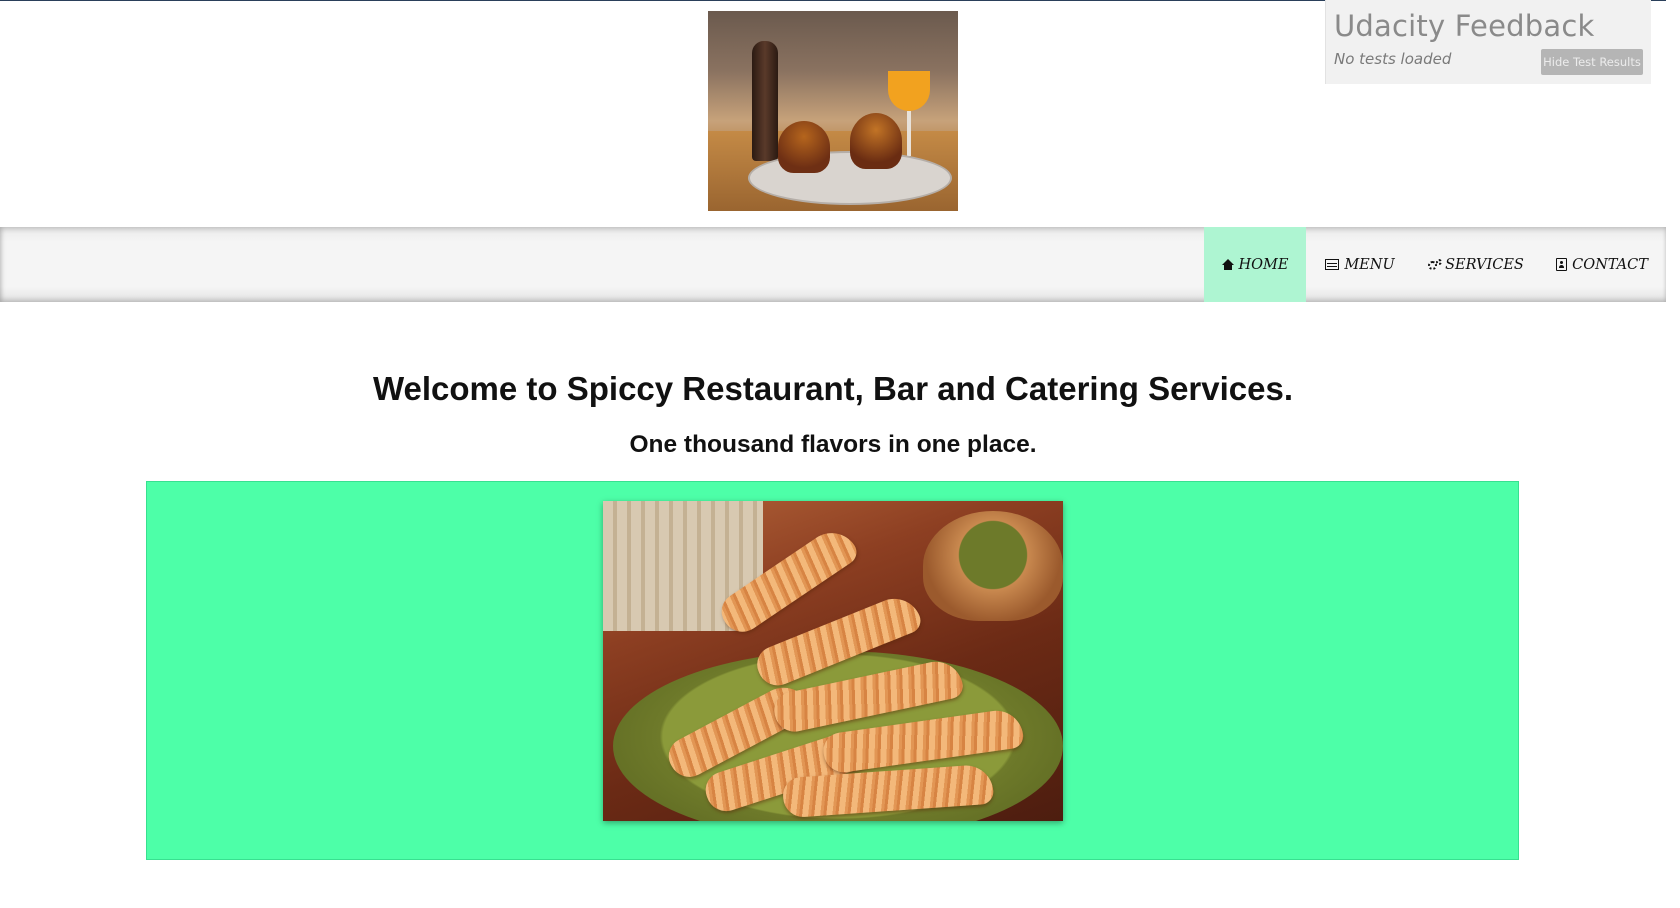 The width and height of the screenshot is (1680, 908). Describe the element at coordinates (1592, 62) in the screenshot. I see `hide-test-results-button: Hide Test Results` at that location.